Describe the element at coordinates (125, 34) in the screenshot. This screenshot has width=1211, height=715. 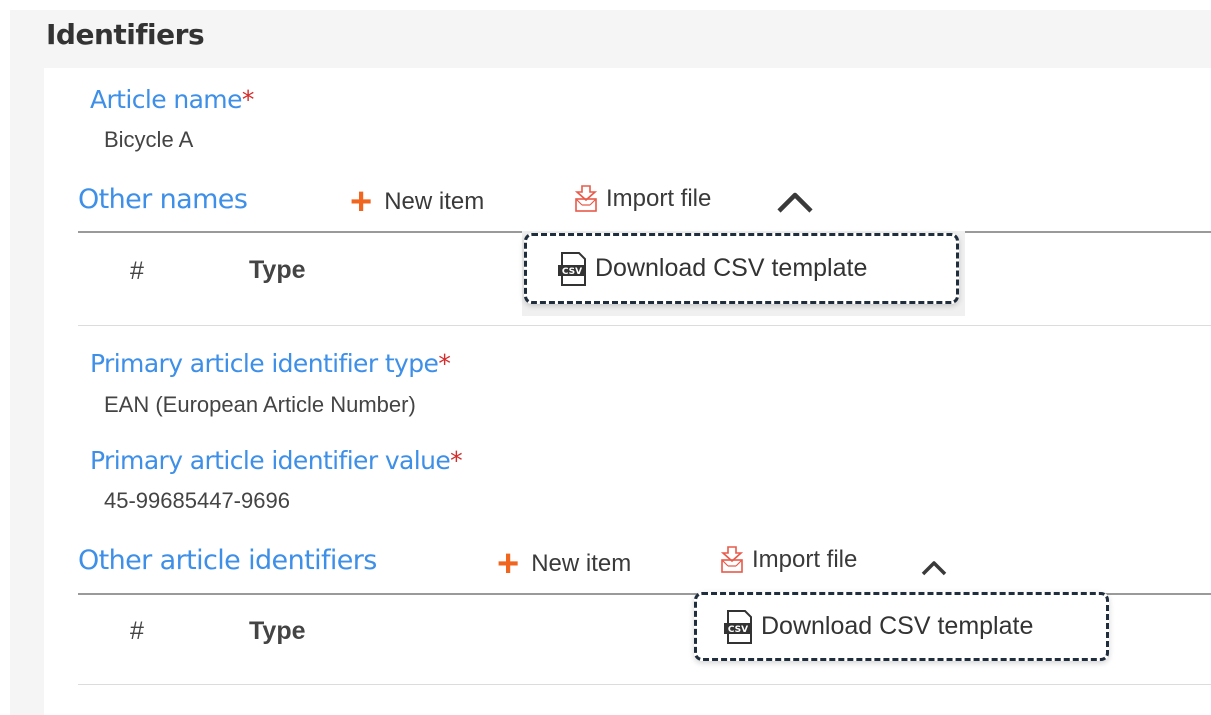
I see `section-title: Identifiers` at that location.